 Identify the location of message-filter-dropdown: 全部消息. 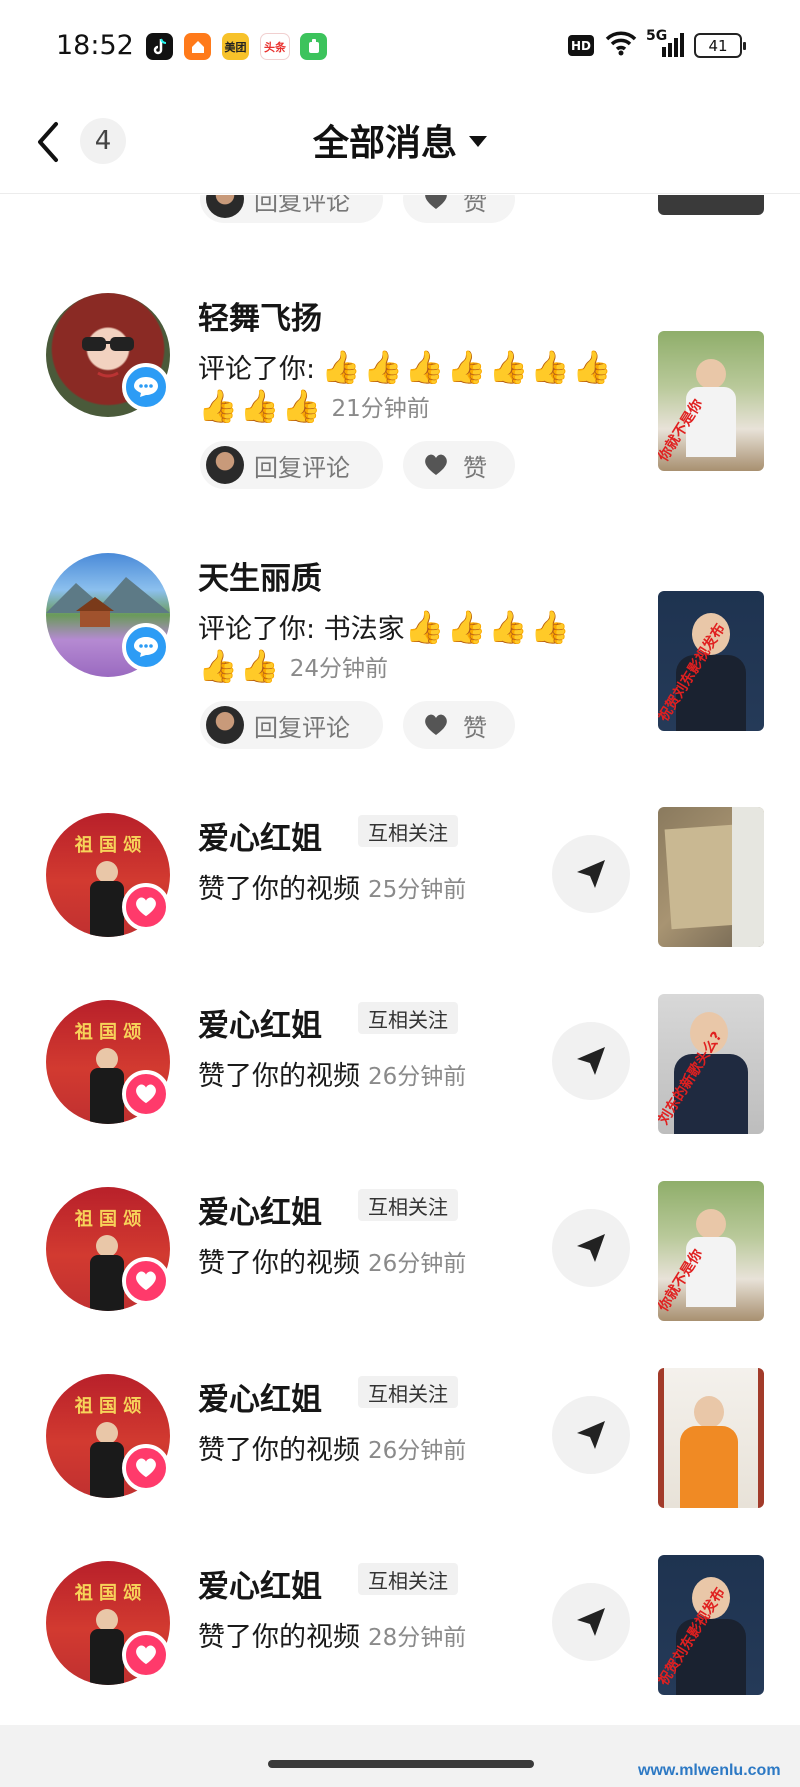
(400, 140).